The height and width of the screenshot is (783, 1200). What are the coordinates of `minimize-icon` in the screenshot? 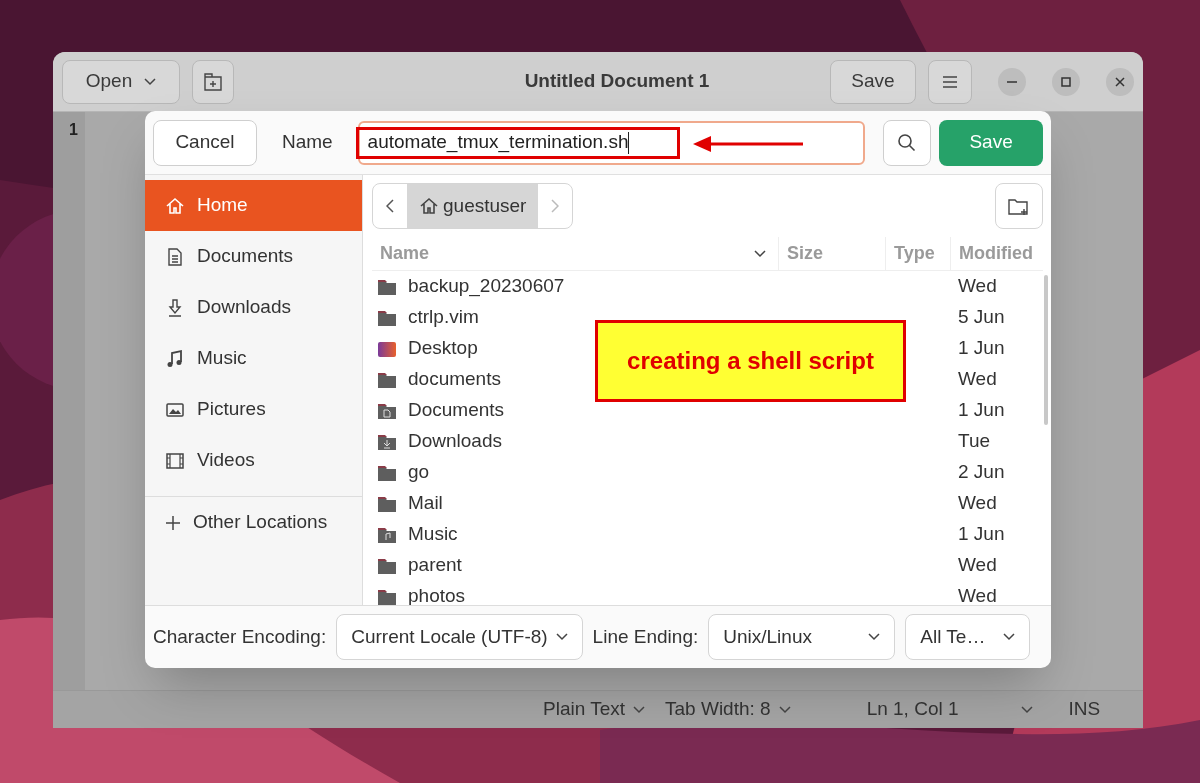 It's located at (1012, 81).